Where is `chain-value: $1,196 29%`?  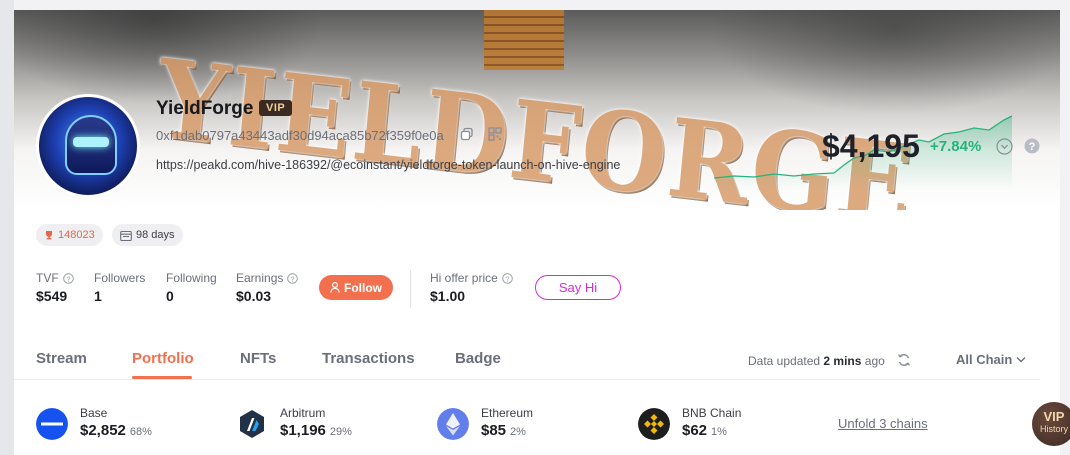
chain-value: $1,196 29% is located at coordinates (316, 430).